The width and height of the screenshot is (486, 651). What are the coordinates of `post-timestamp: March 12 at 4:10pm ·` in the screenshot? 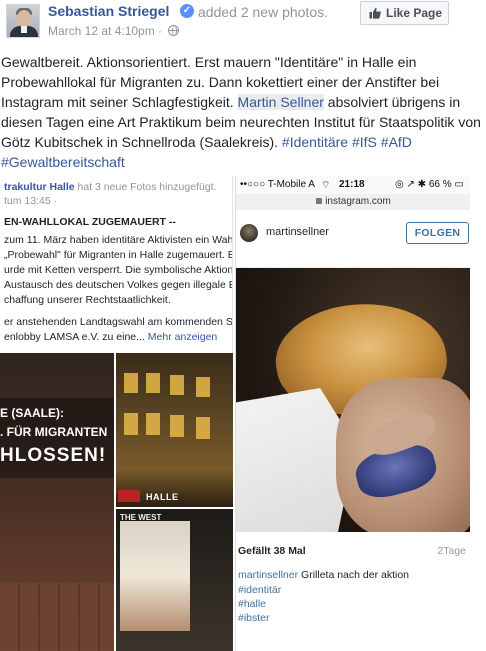 It's located at (114, 31).